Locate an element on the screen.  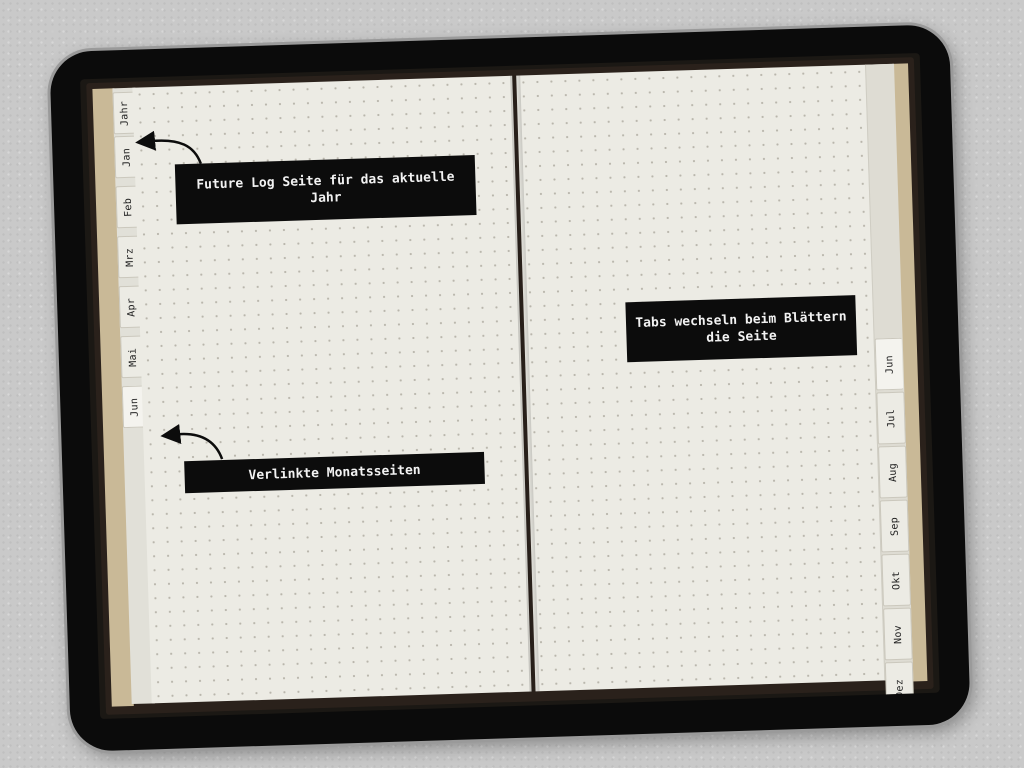
tab-label: Dez is located at coordinates (899, 688).